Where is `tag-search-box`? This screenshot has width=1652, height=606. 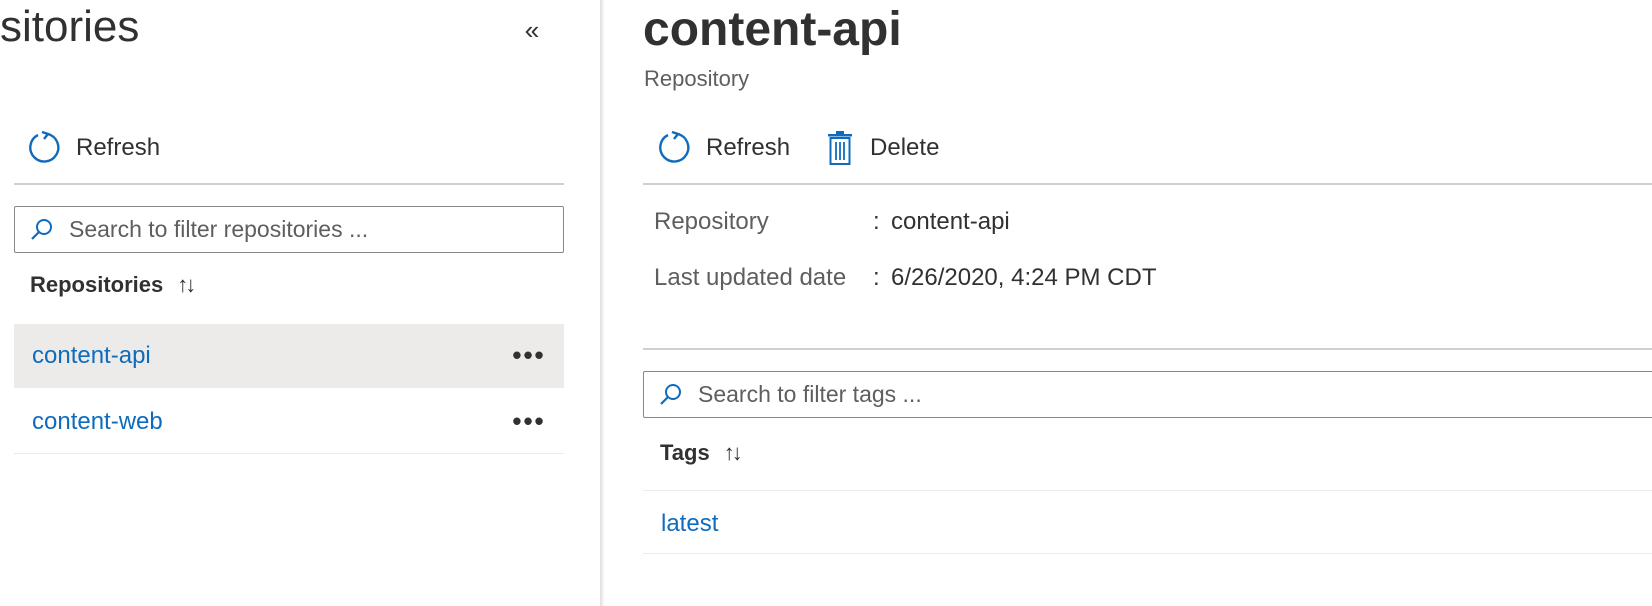
tag-search-box is located at coordinates (1147, 394).